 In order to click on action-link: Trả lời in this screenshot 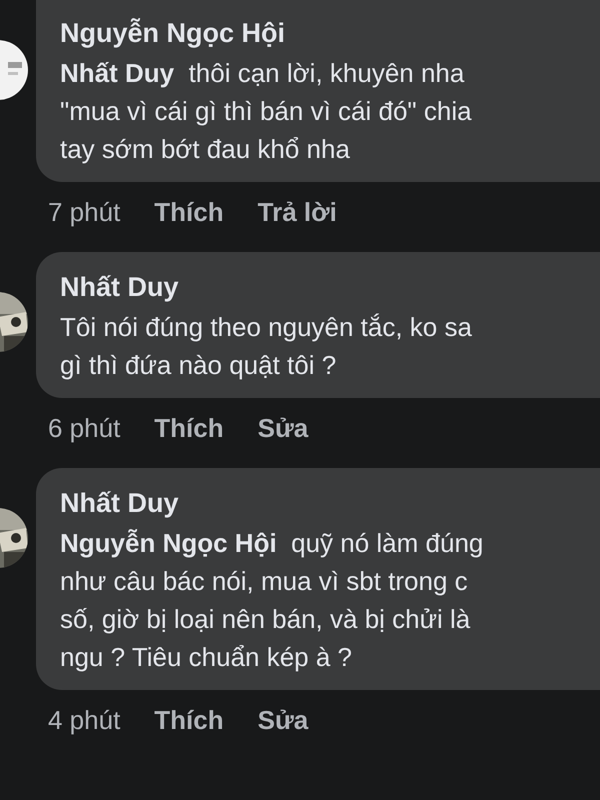, I will do `click(297, 212)`.